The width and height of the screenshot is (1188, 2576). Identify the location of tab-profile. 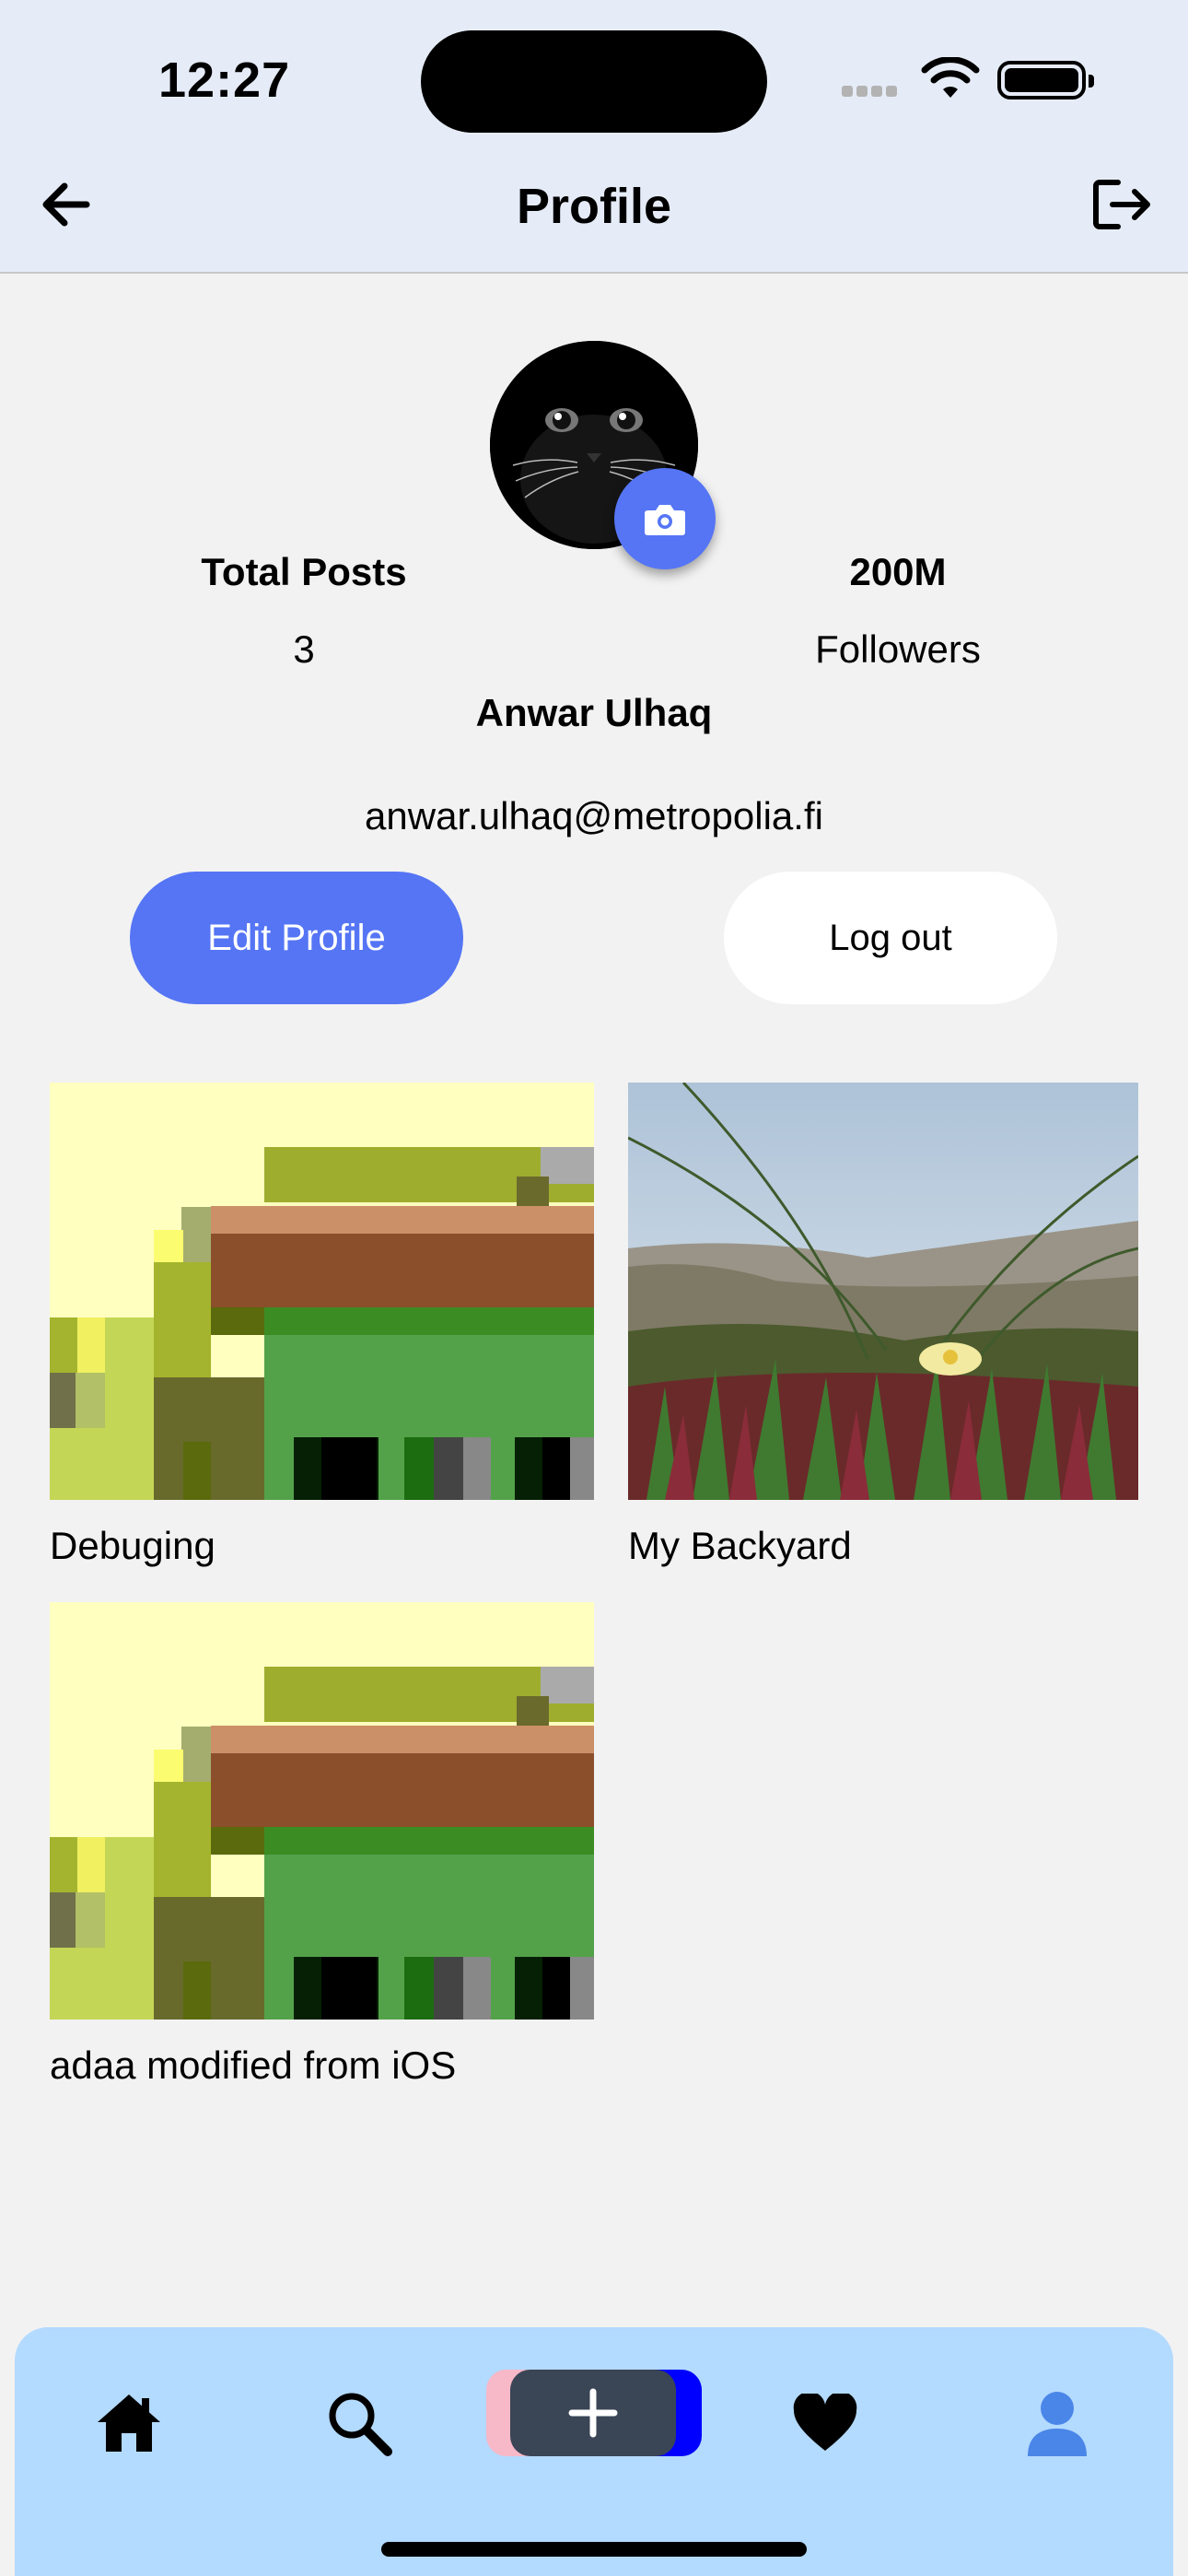
(1057, 2423).